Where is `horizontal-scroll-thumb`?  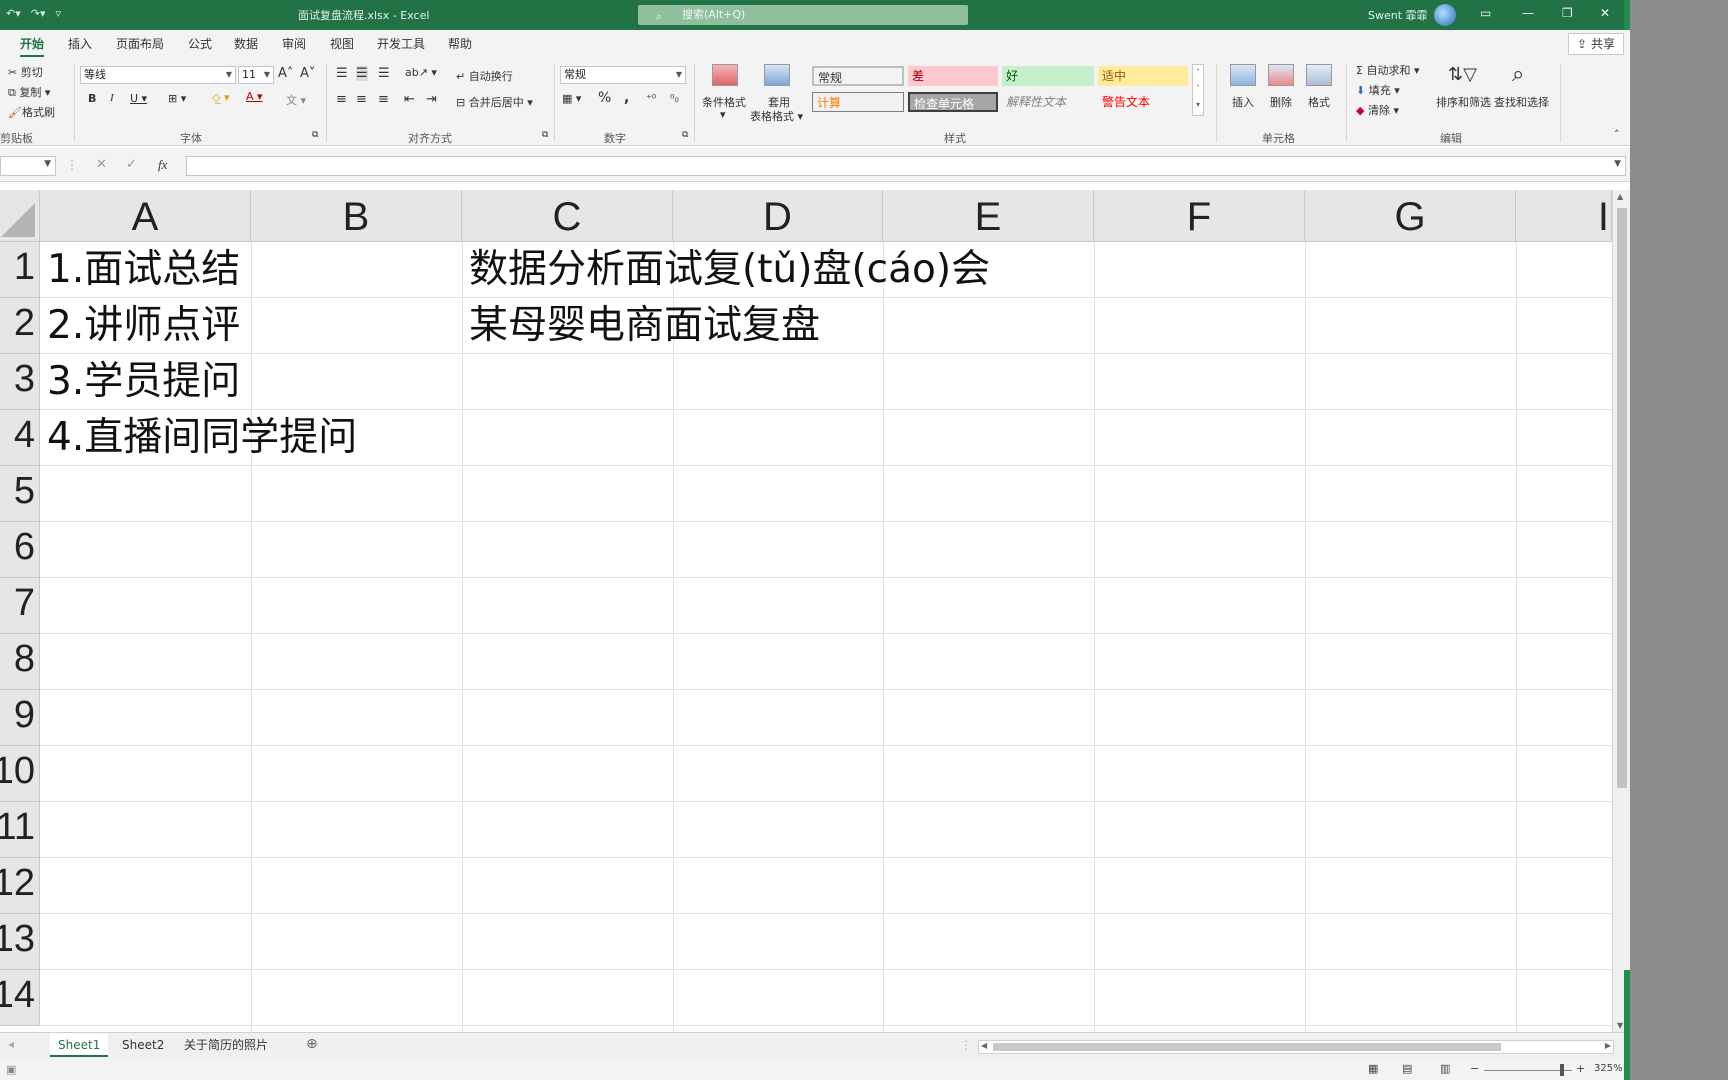
horizontal-scroll-thumb is located at coordinates (1247, 1047).